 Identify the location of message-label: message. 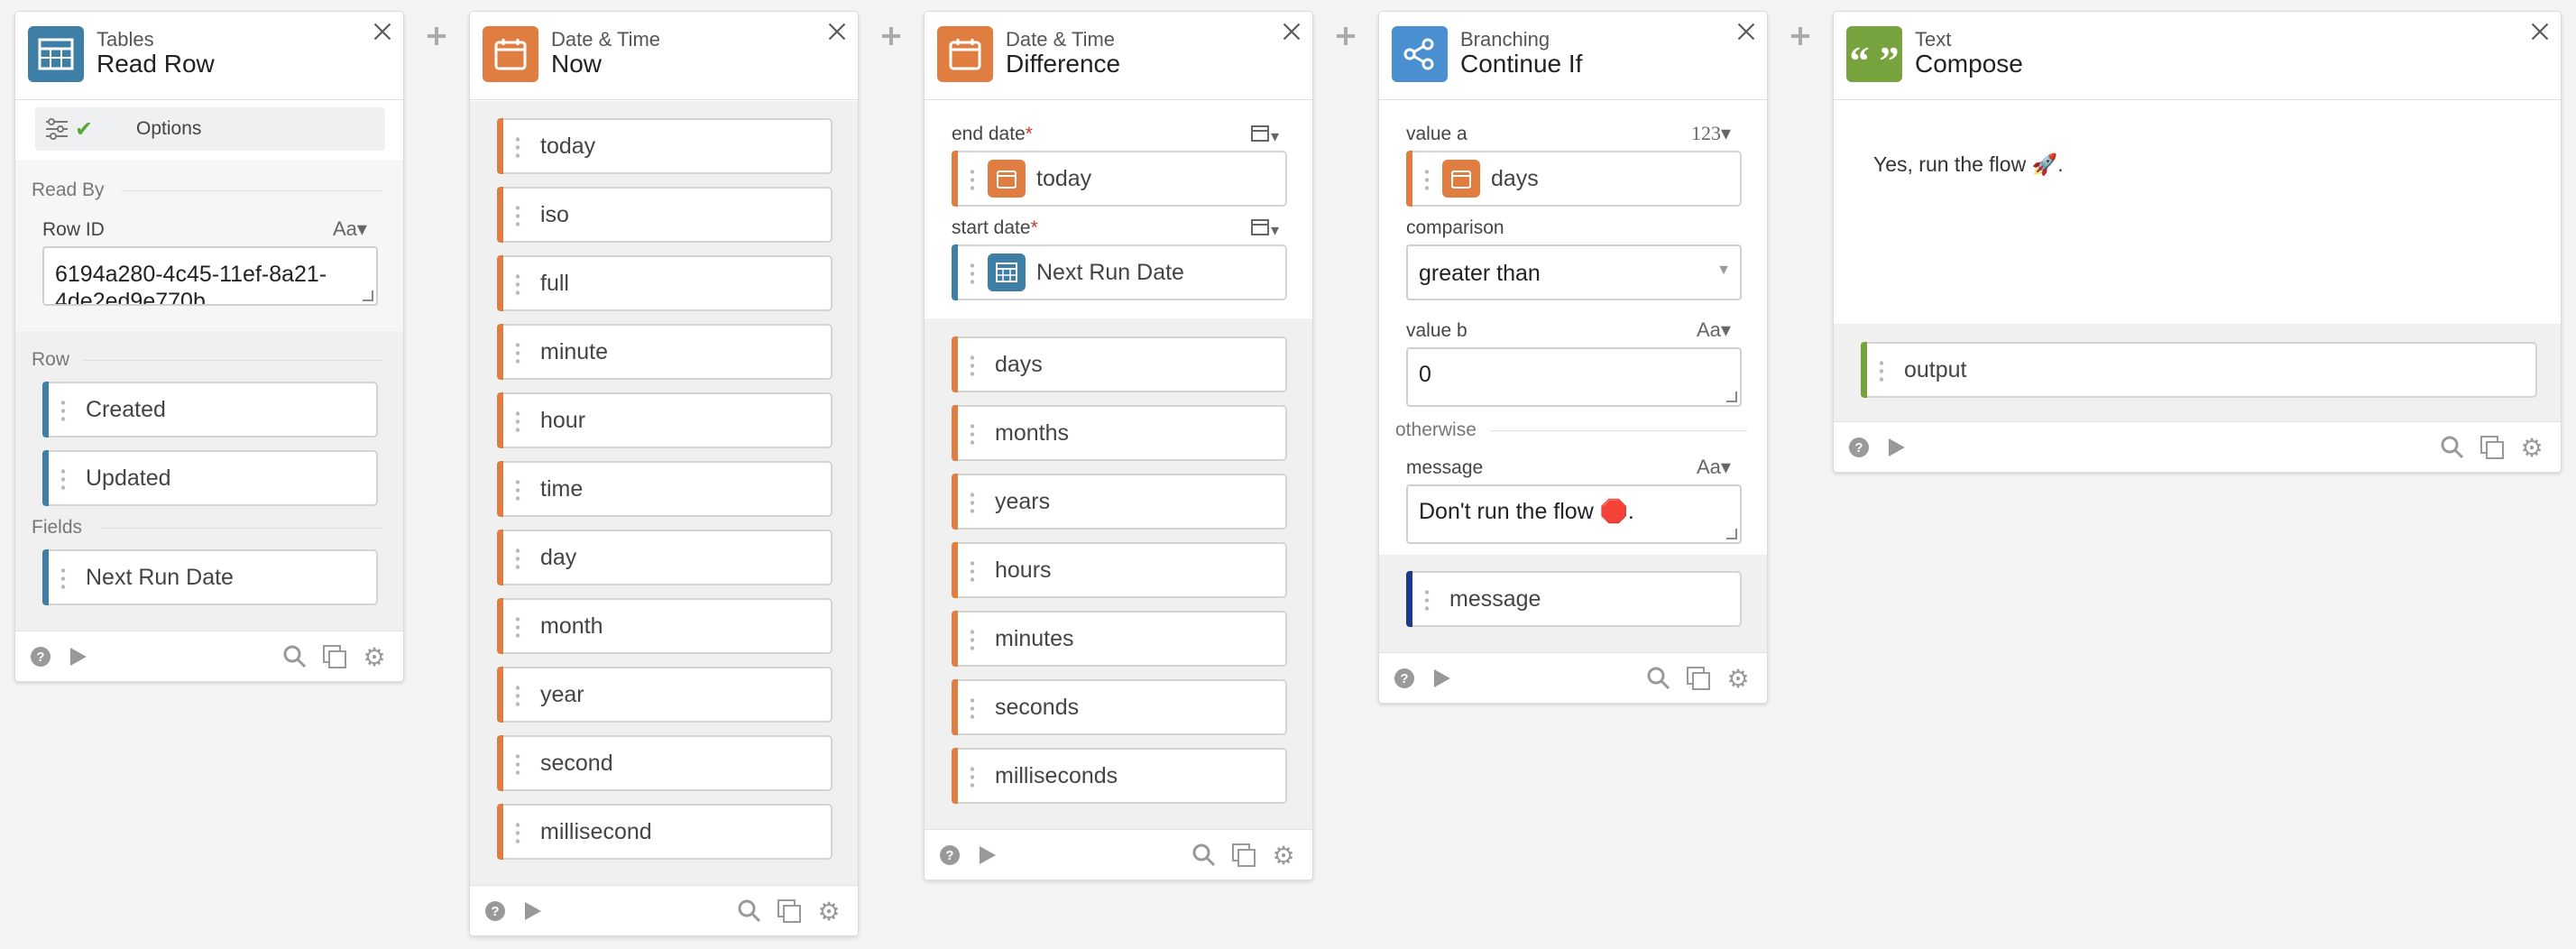
(1445, 467).